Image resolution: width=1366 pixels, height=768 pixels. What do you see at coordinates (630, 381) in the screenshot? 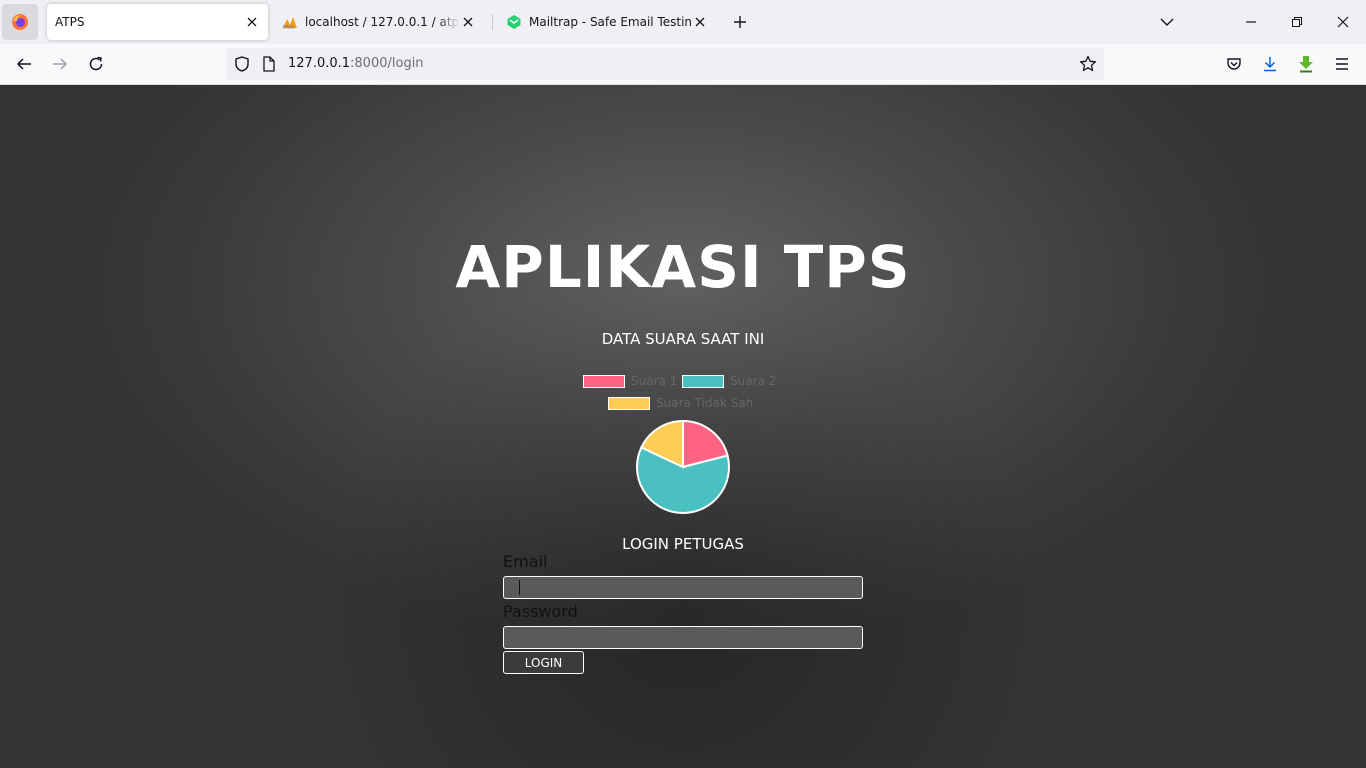
I see `legend-item-suara-1: Suara 1` at bounding box center [630, 381].